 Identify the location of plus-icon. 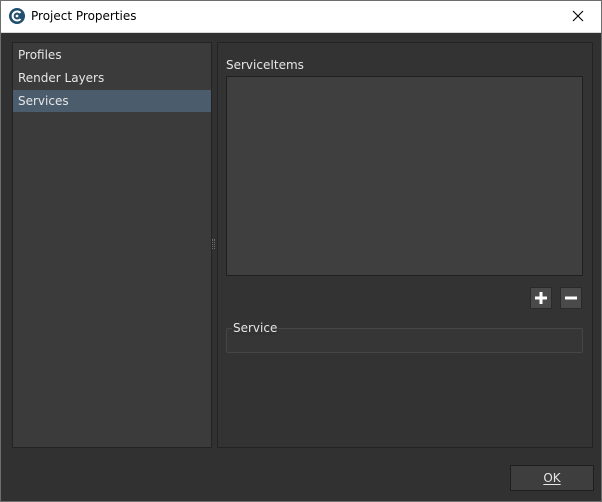
(541, 298).